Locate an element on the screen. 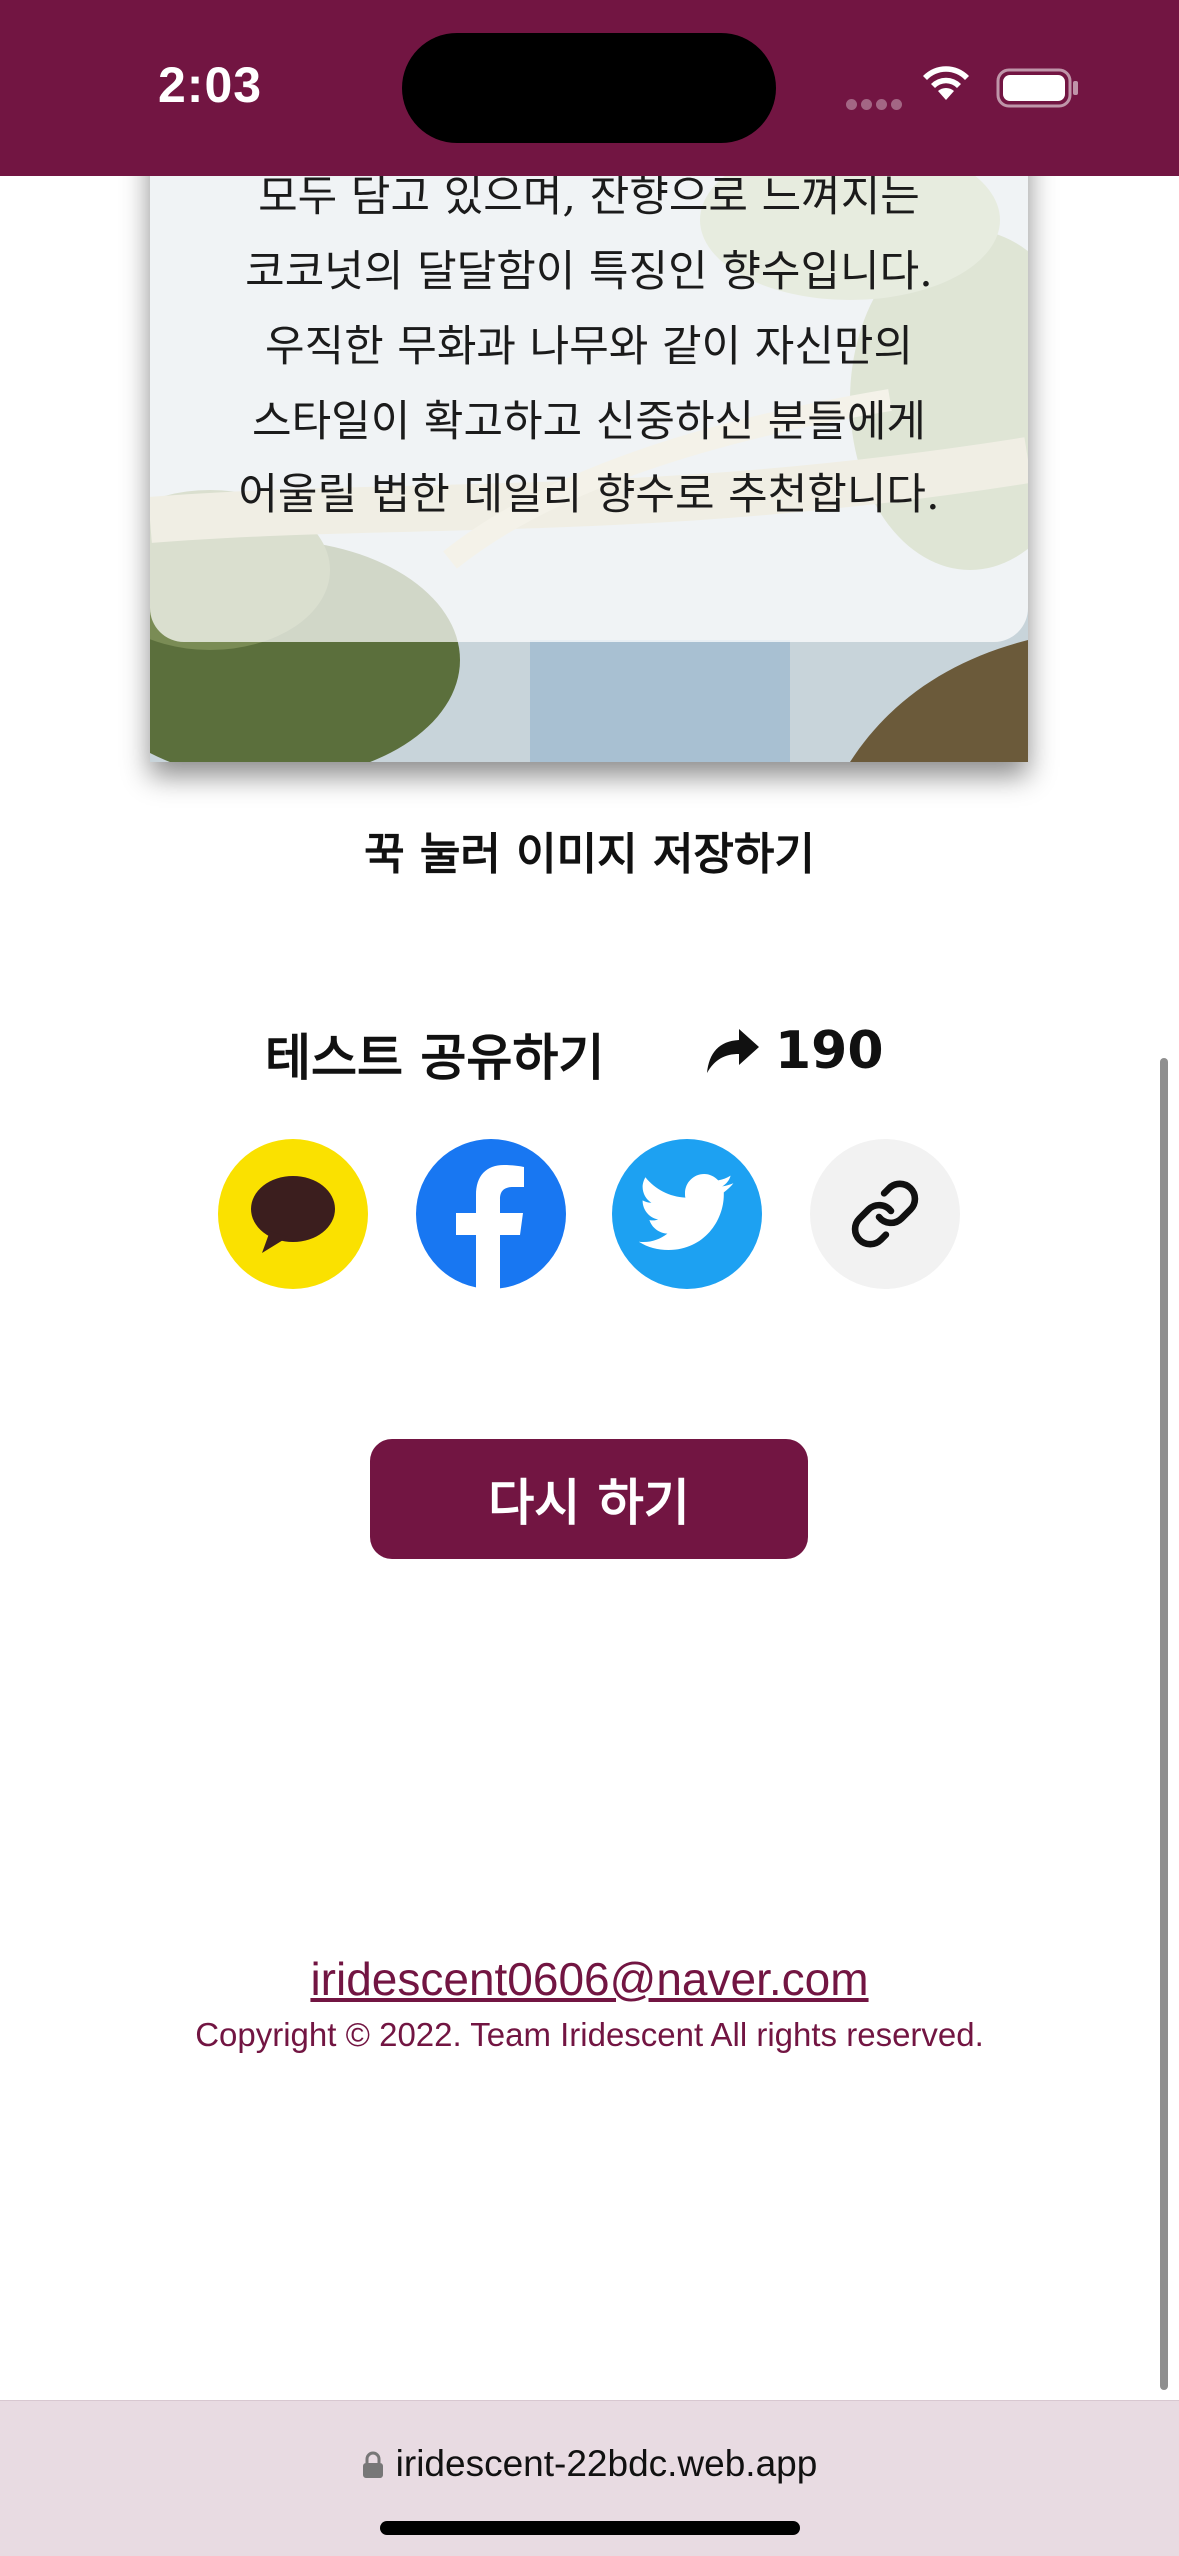  save-image-hint: 꾹 눌러 이미지 저장하기 is located at coordinates (589, 854).